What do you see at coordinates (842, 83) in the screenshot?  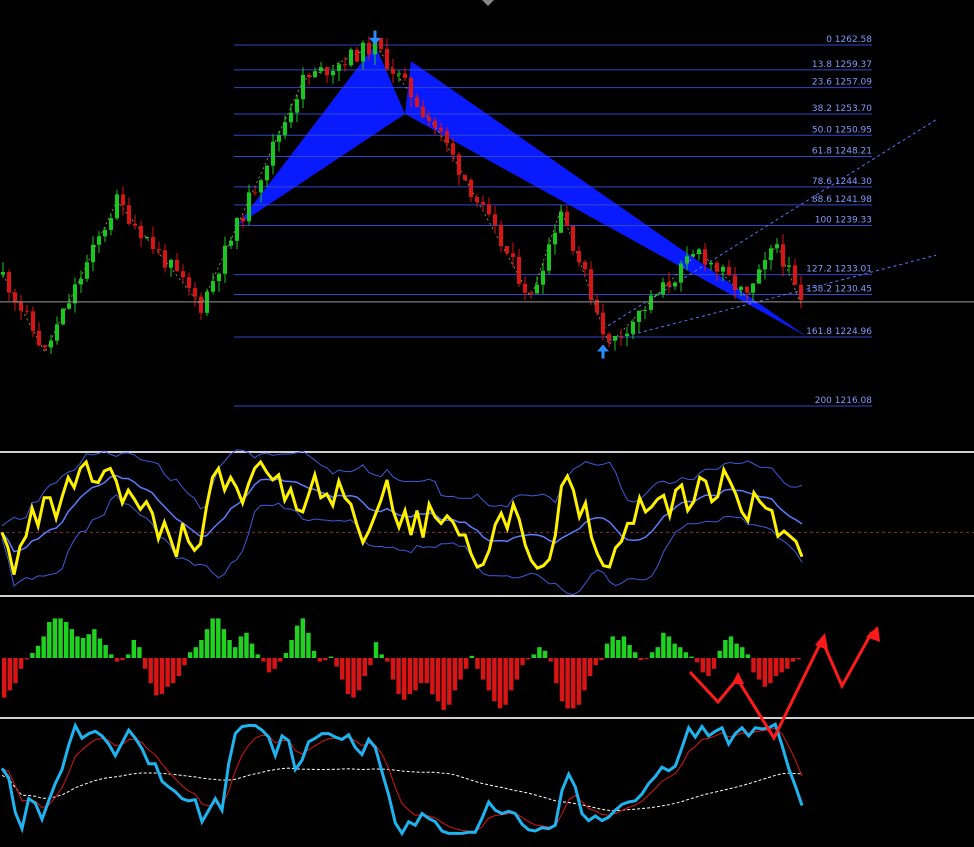 I see `fib-label: 23.6 1257.09` at bounding box center [842, 83].